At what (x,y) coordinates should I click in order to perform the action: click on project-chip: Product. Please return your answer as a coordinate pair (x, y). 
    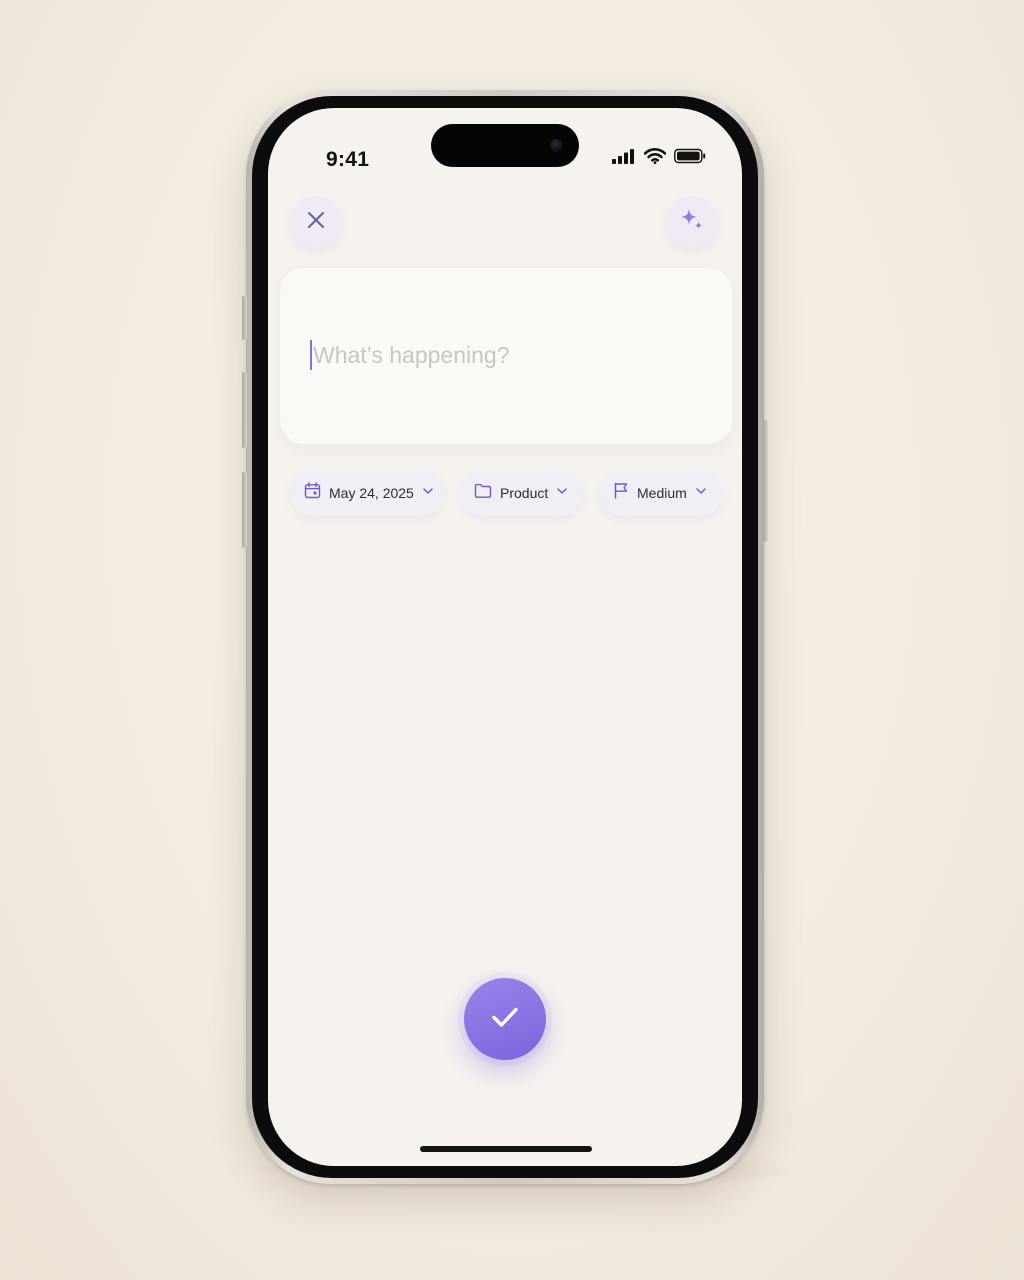
    Looking at the image, I should click on (521, 493).